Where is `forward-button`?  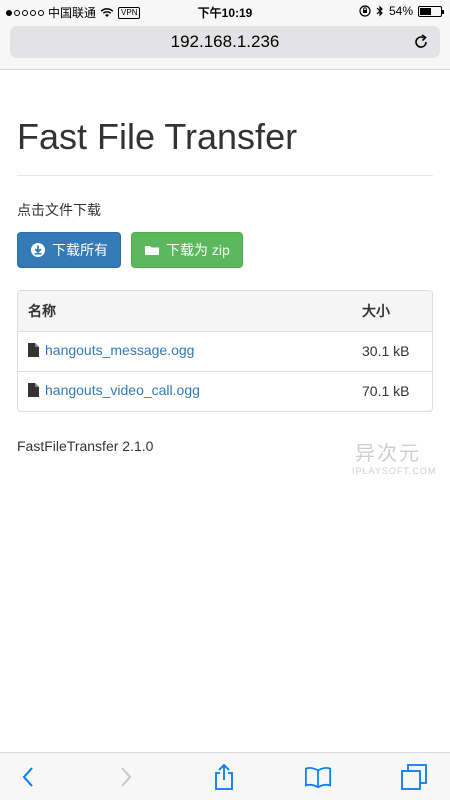
forward-button is located at coordinates (126, 777).